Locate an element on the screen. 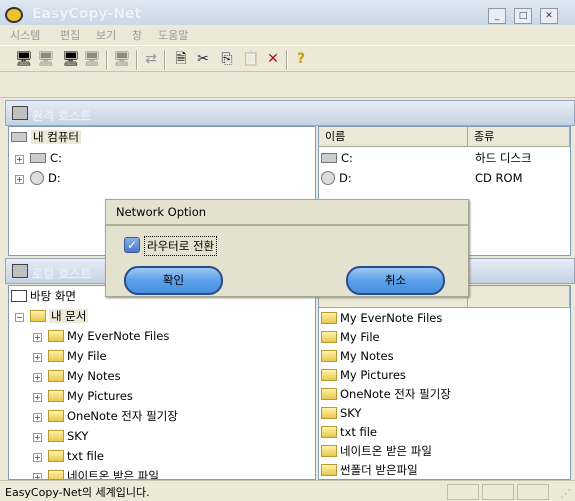 The height and width of the screenshot is (501, 575). host-icon: 🖥 is located at coordinates (122, 59).